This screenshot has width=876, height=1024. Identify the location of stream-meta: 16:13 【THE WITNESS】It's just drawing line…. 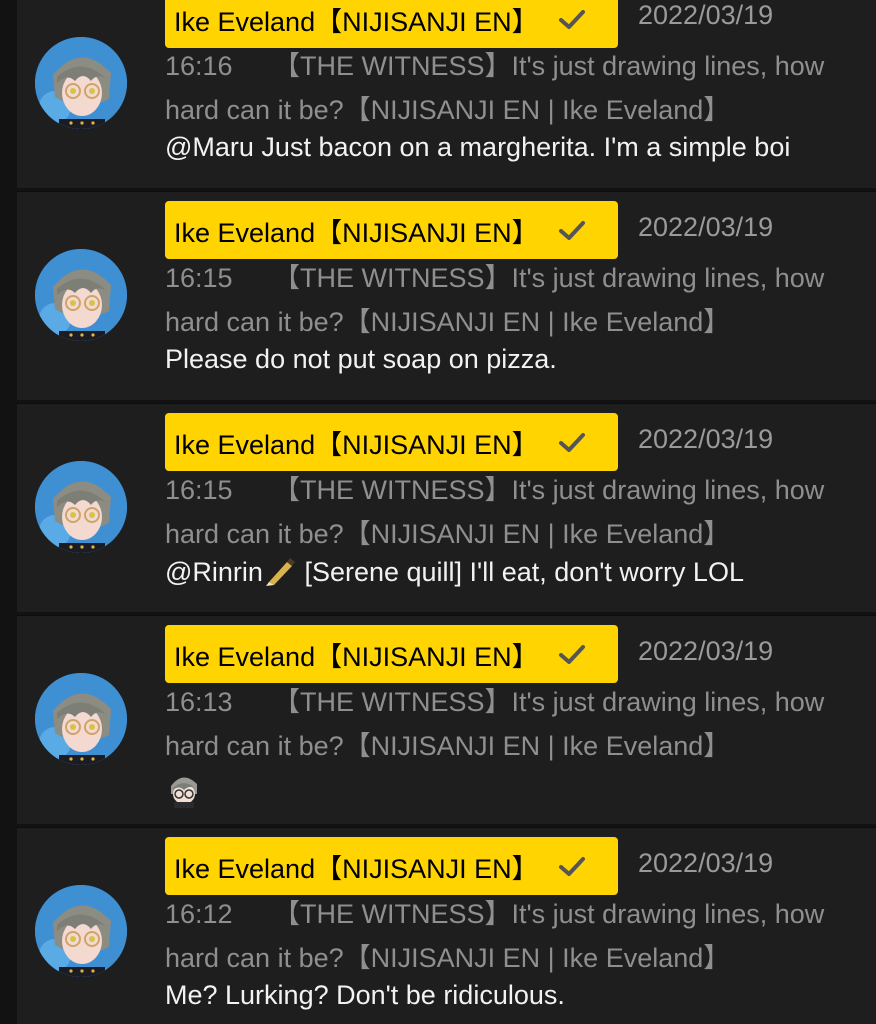
(494, 699).